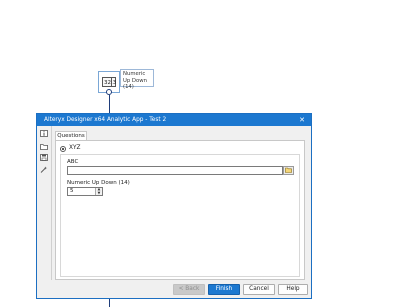  I want to click on spin-down-icon: ▼, so click(99, 193).